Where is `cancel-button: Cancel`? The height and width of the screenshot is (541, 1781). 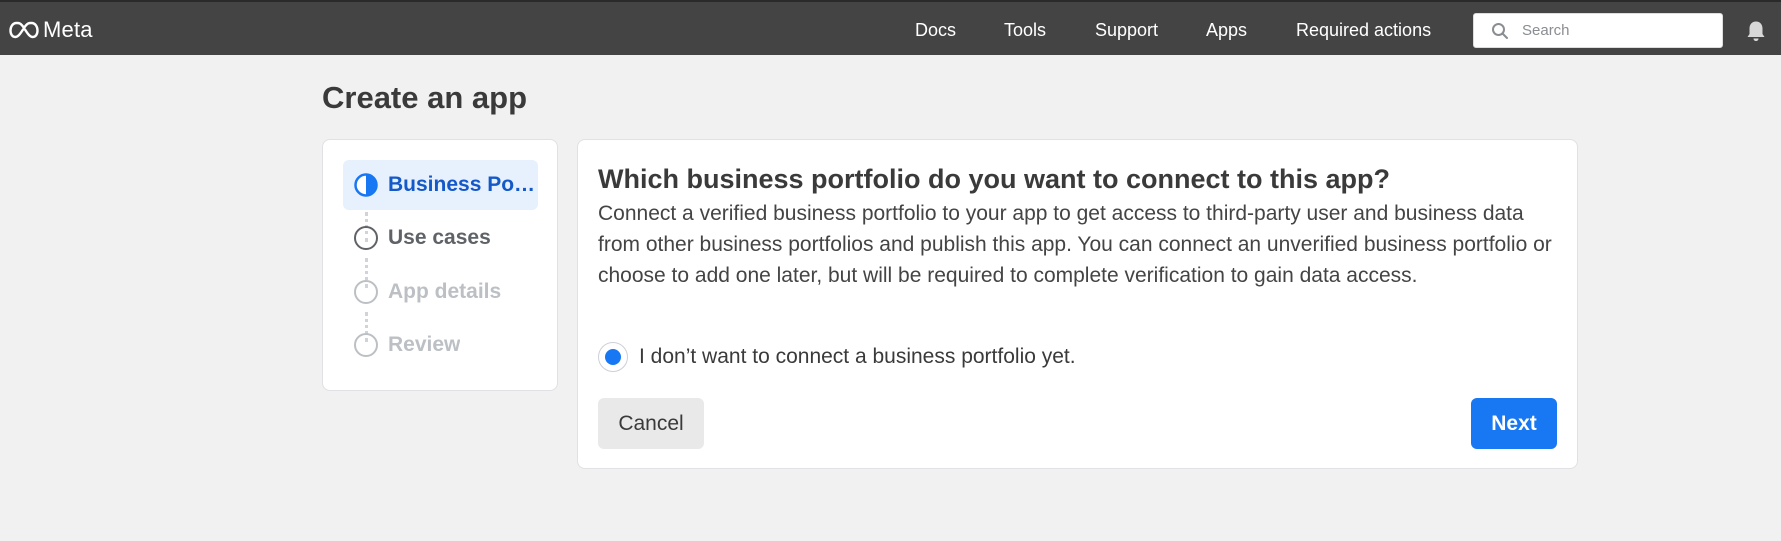 cancel-button: Cancel is located at coordinates (651, 423).